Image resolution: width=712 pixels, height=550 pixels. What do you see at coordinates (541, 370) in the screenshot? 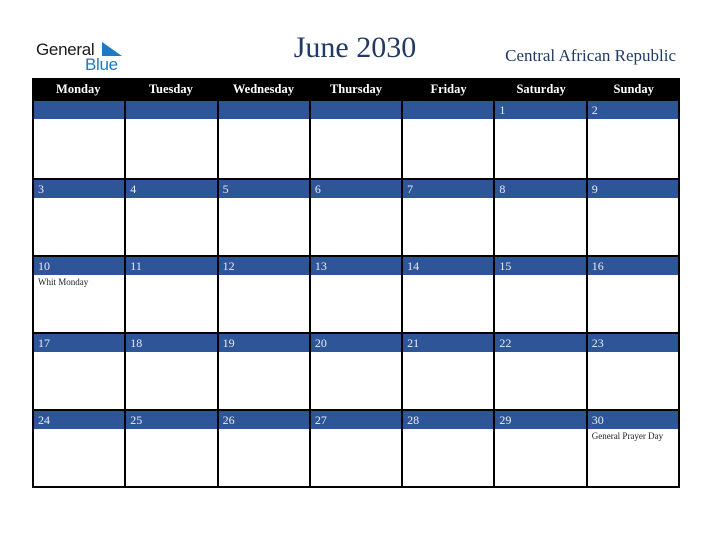
I see `day-cell: 22` at bounding box center [541, 370].